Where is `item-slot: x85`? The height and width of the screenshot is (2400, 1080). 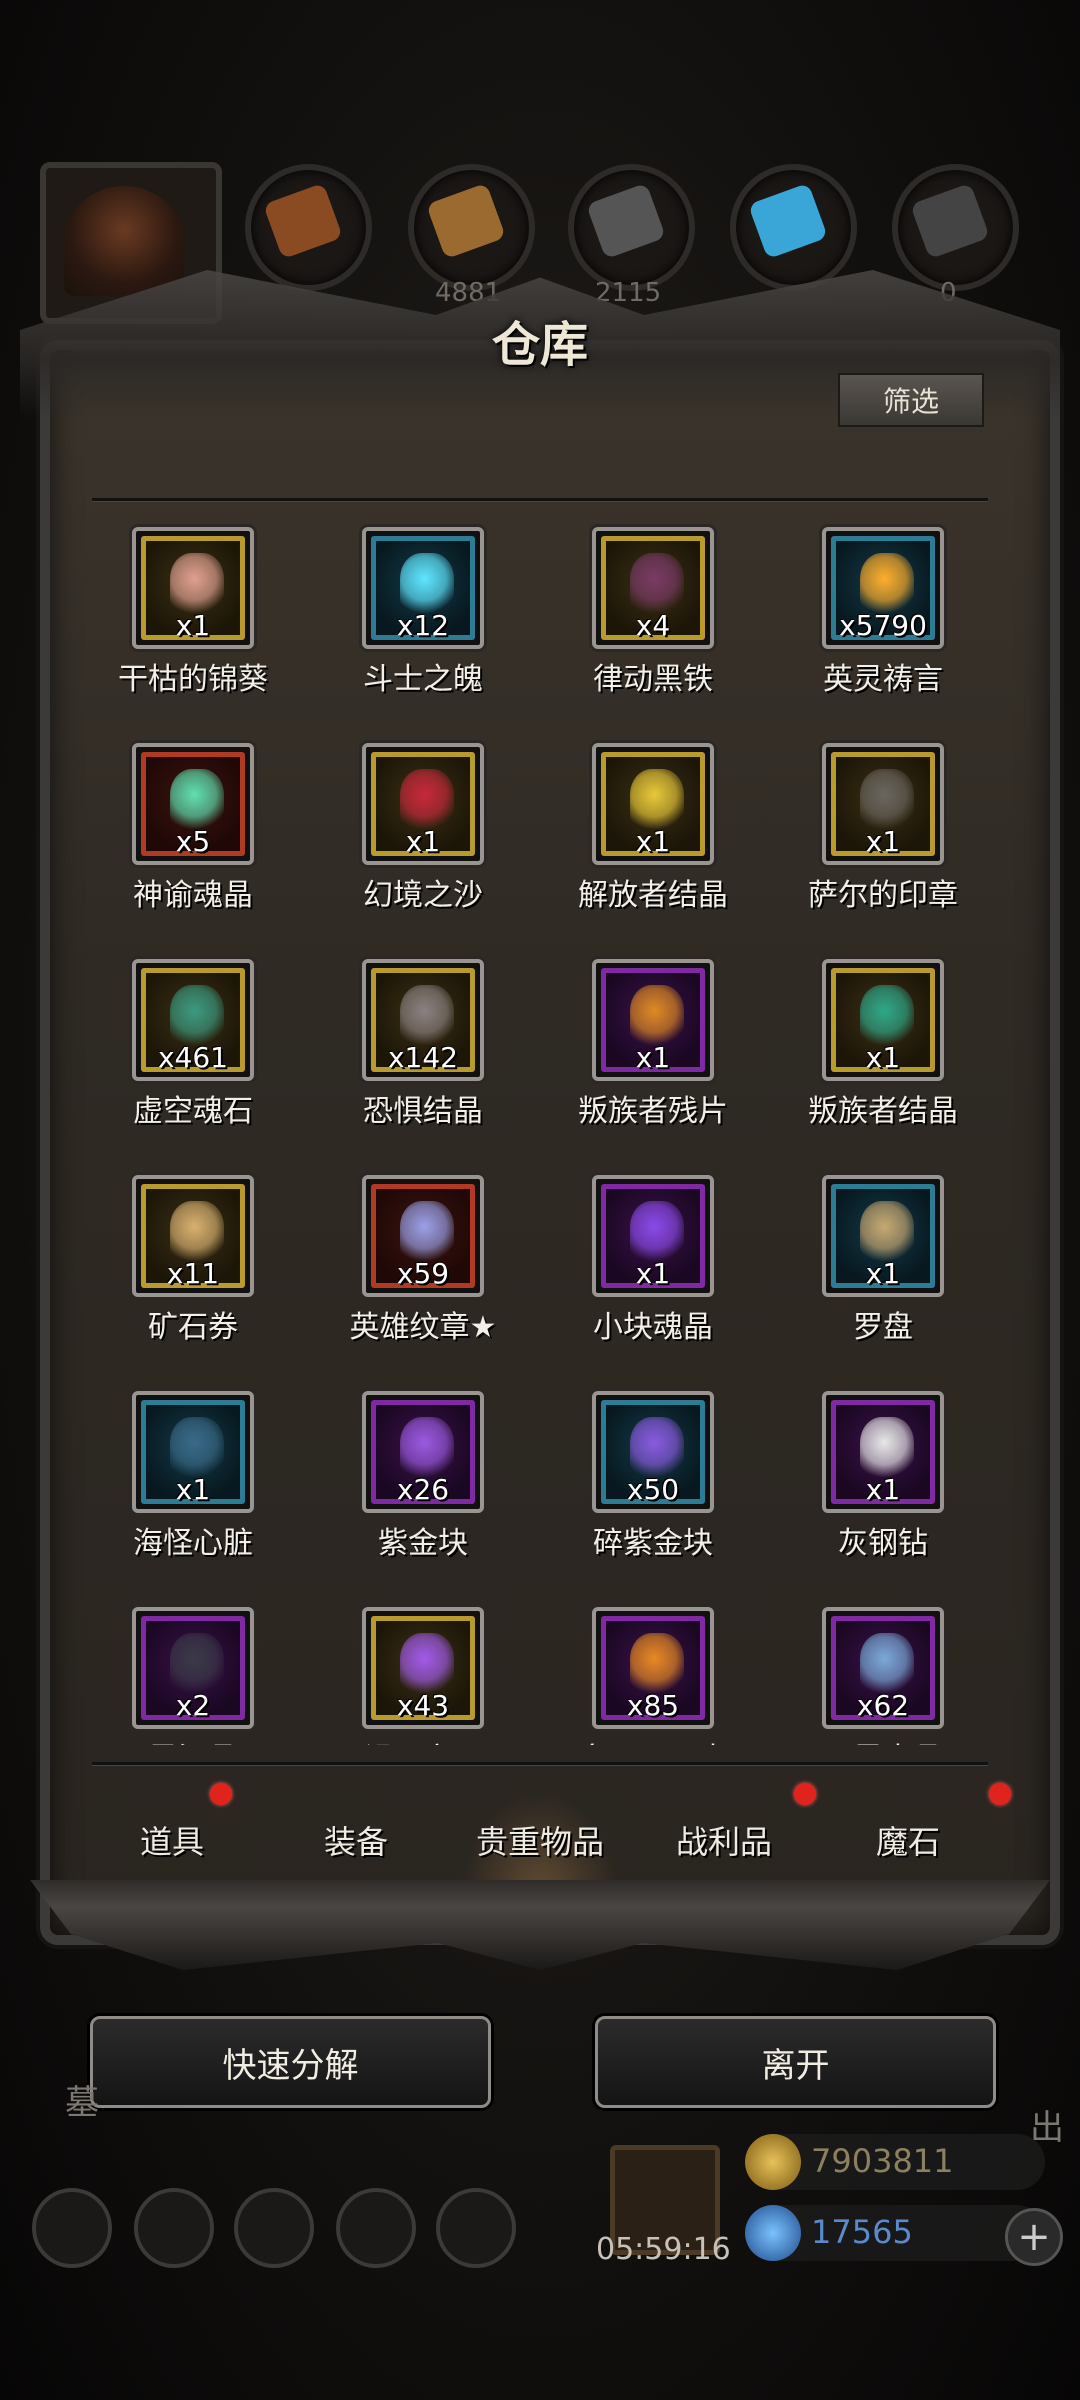 item-slot: x85 is located at coordinates (653, 1668).